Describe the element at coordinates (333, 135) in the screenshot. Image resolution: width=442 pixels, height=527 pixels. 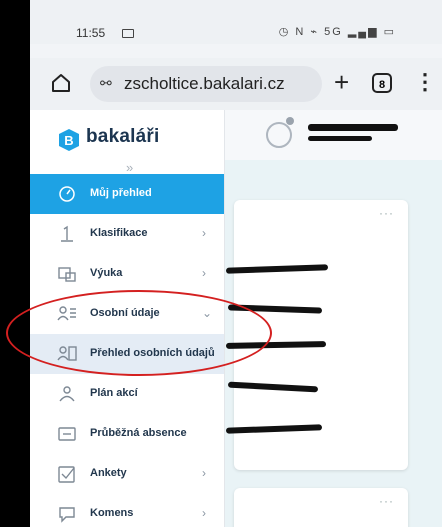
I see `content-header` at that location.